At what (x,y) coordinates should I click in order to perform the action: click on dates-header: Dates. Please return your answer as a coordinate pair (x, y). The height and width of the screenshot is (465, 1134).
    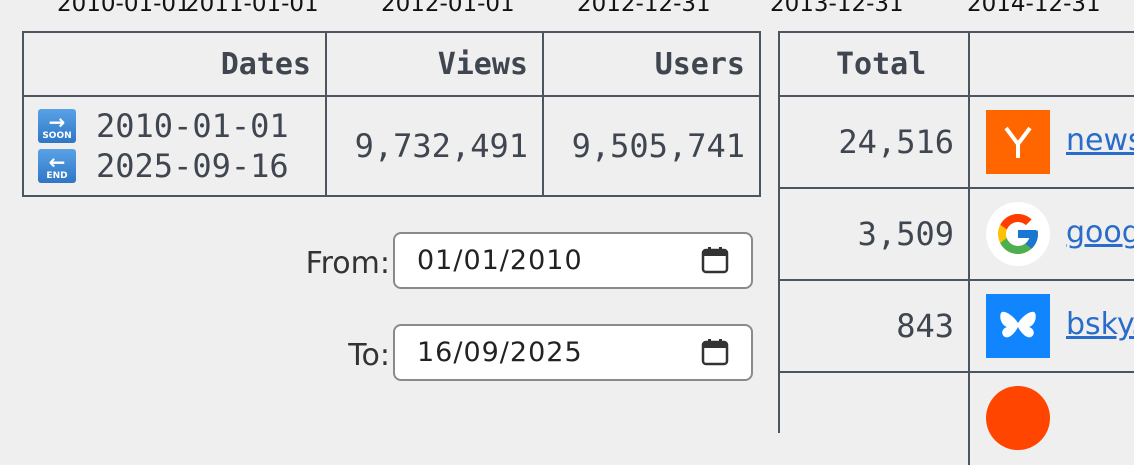
    Looking at the image, I should click on (174, 64).